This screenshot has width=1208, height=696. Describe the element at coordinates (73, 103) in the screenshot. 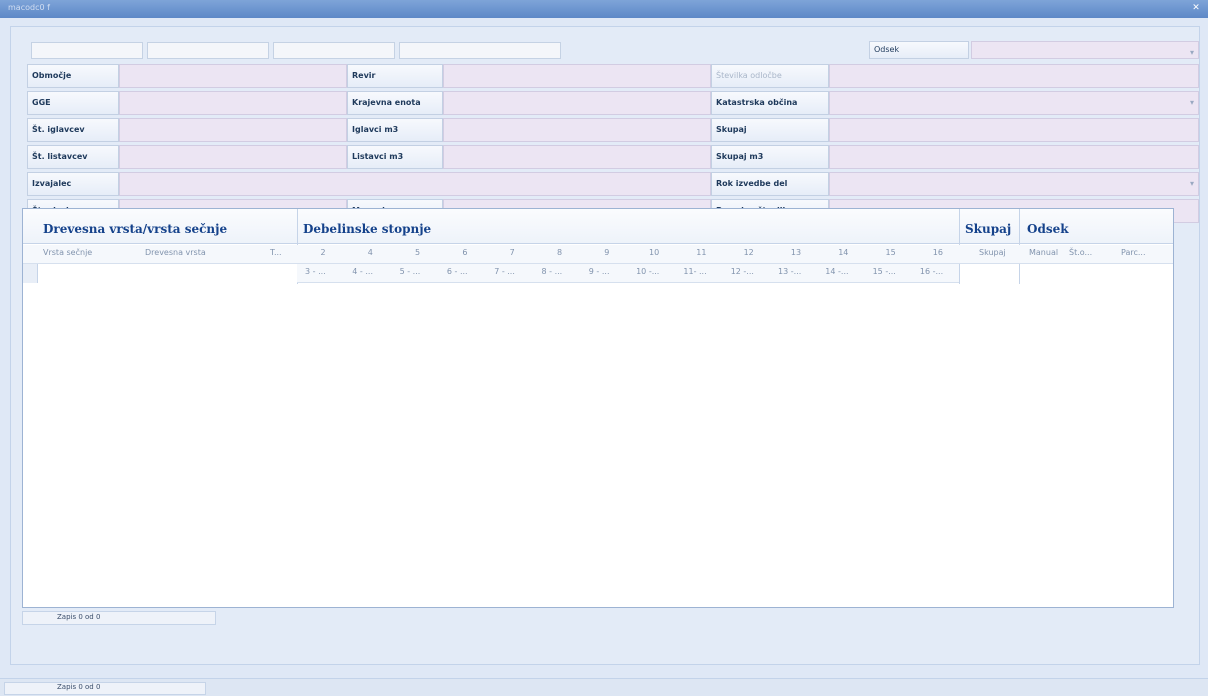

I see `label-gge: GGE` at that location.